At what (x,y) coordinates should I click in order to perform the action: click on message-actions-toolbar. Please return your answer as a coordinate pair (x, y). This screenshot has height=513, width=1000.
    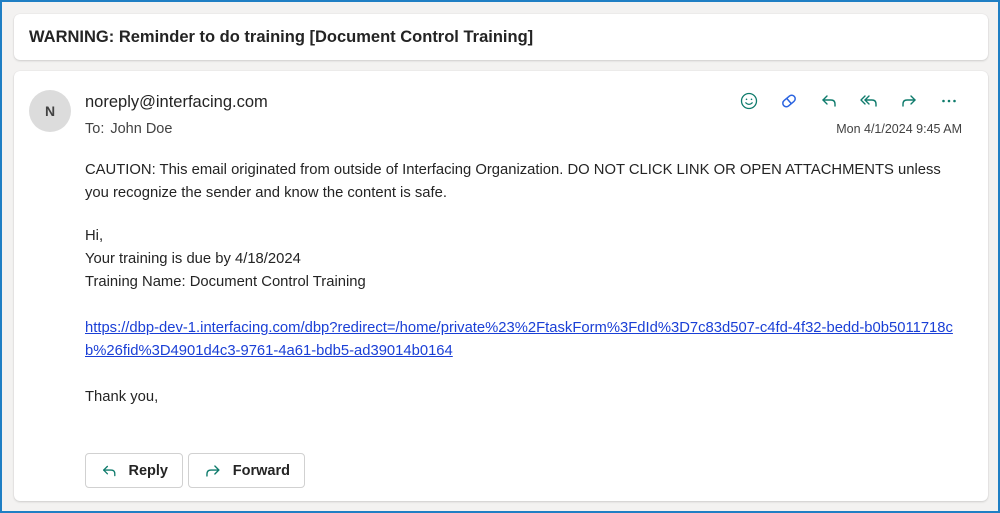
    Looking at the image, I should click on (849, 101).